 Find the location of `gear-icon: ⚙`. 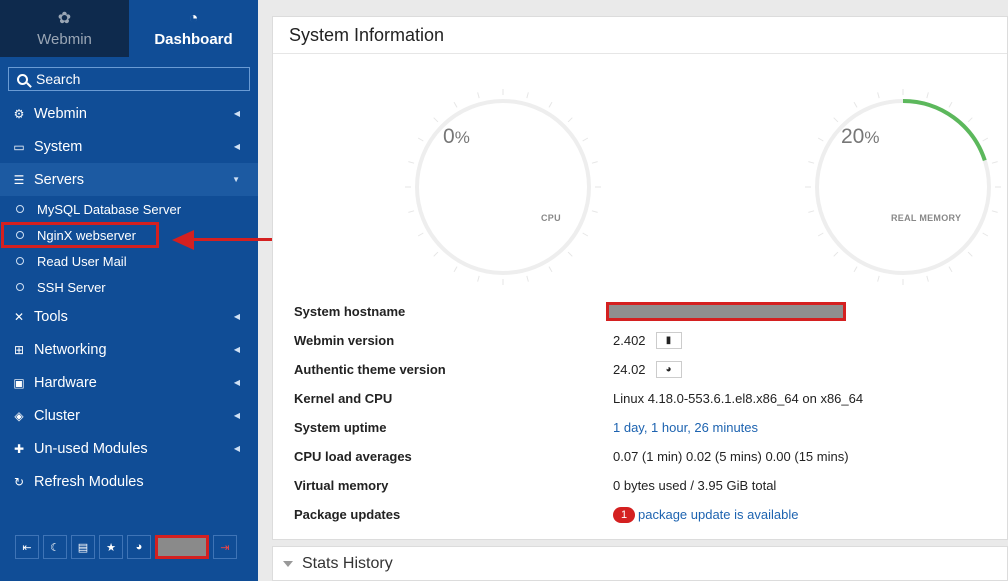

gear-icon: ⚙ is located at coordinates (19, 113).